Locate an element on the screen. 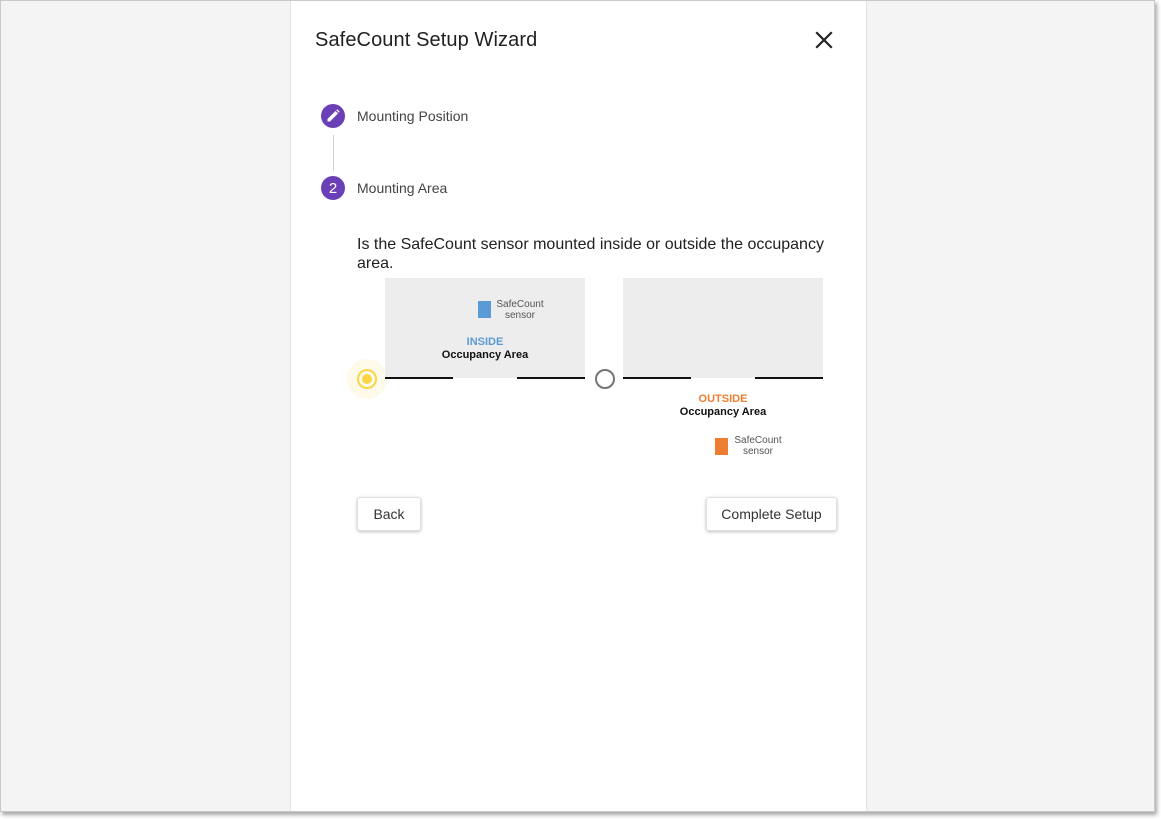 This screenshot has height=819, width=1161. inside-radio is located at coordinates (367, 379).